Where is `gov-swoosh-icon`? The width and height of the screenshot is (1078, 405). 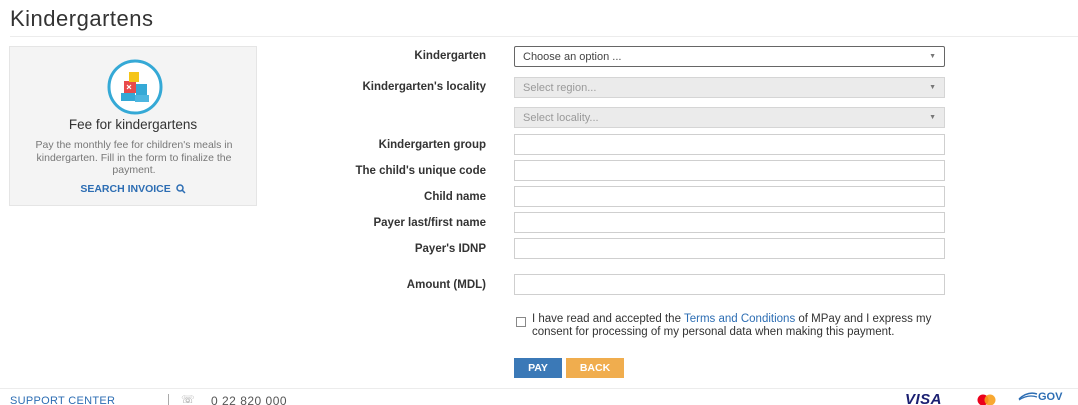 gov-swoosh-icon is located at coordinates (1028, 396).